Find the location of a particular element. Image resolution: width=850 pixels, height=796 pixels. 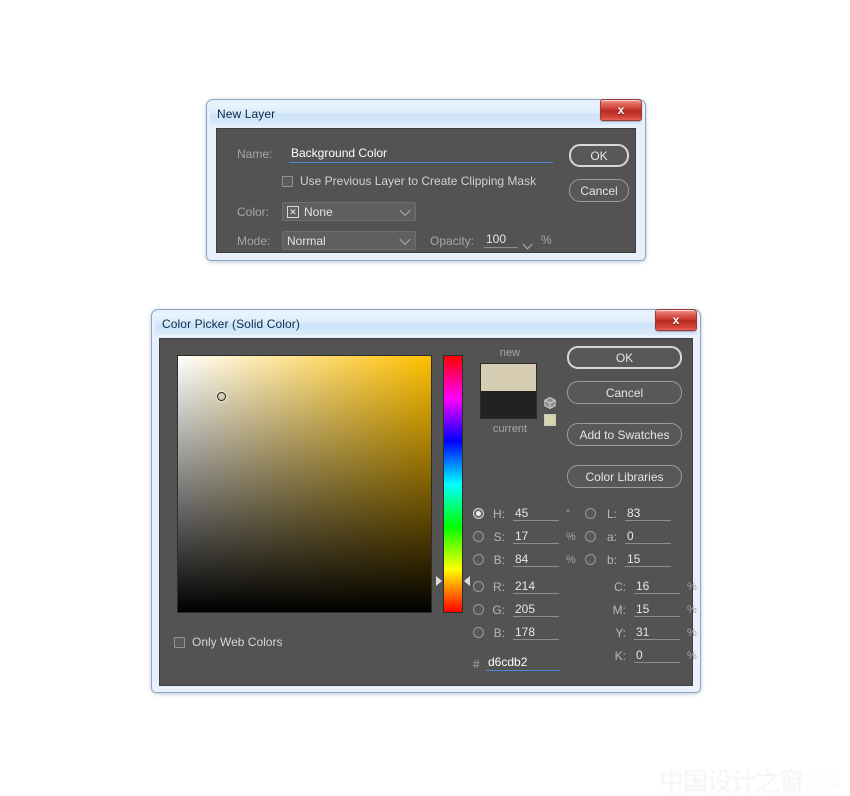

layer-name-label: Name: is located at coordinates (255, 154).